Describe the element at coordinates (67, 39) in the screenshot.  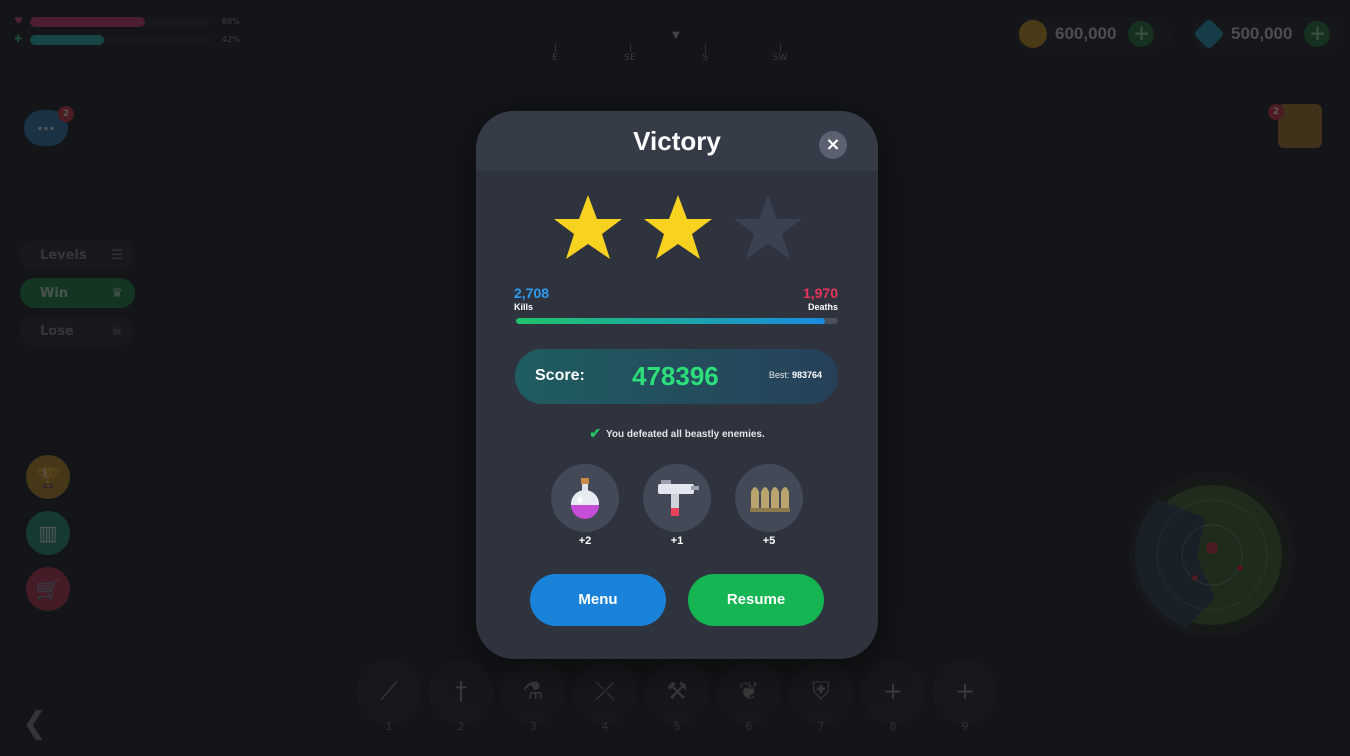
I see `energy-fill` at that location.